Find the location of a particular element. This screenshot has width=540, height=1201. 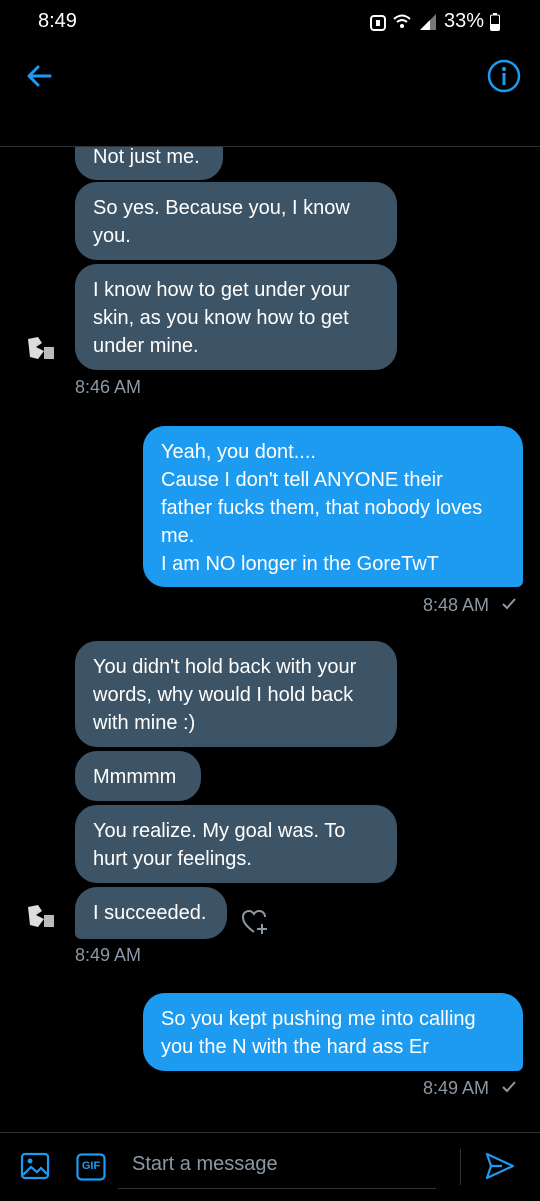

gif-label: GIF is located at coordinates (91, 1166).